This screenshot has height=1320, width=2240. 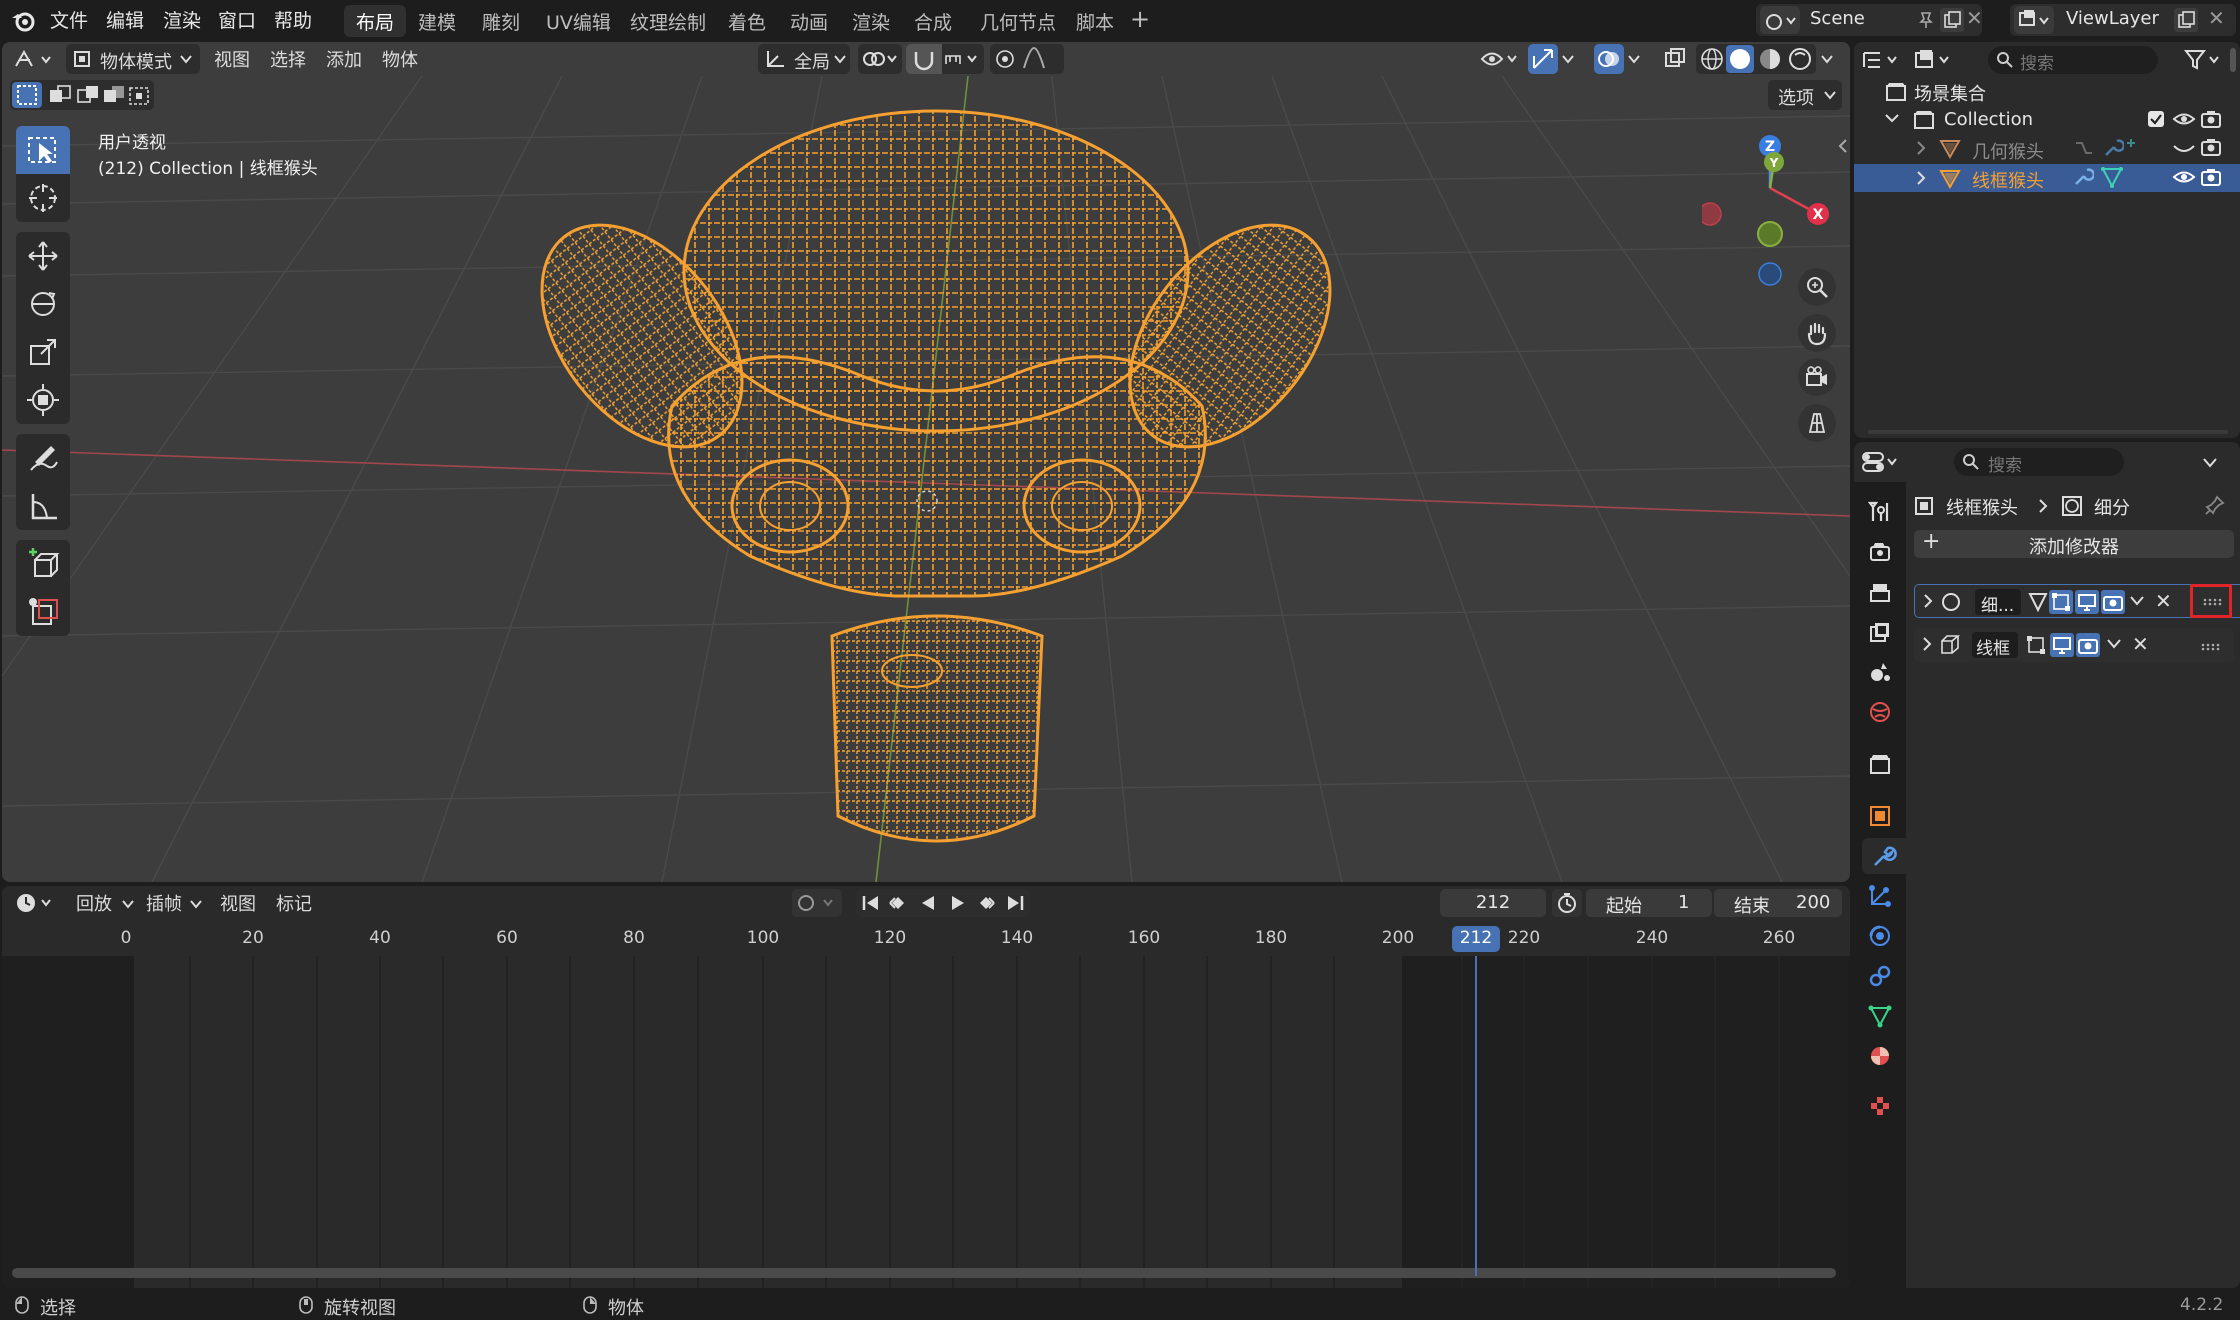 What do you see at coordinates (2210, 463) in the screenshot?
I see `chevron-down-icon` at bounding box center [2210, 463].